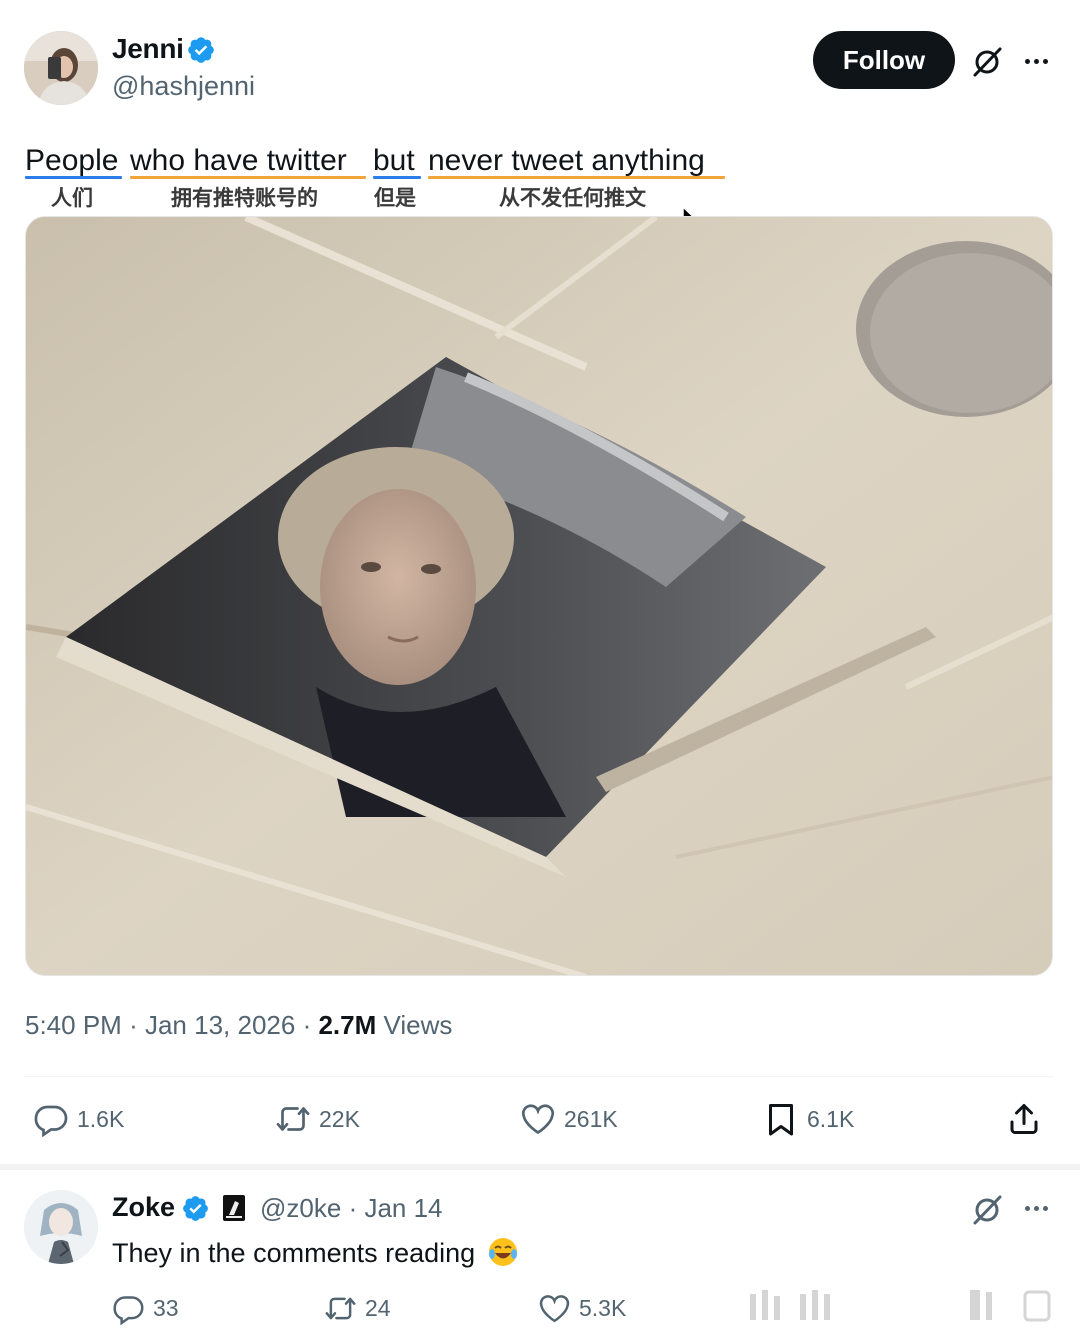 This screenshot has width=1080, height=1330. Describe the element at coordinates (145, 1308) in the screenshot. I see `reply-reply-button: 33` at that location.